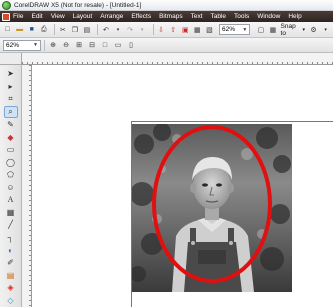 This screenshot has height=307, width=333. I want to click on application-launcher-icon: ▦, so click(197, 30).